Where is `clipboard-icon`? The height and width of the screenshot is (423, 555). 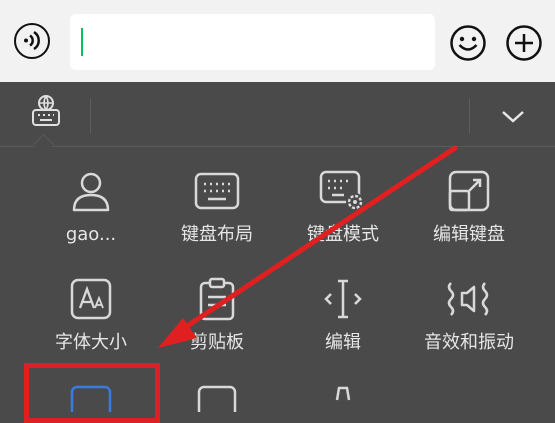 clipboard-icon is located at coordinates (217, 299).